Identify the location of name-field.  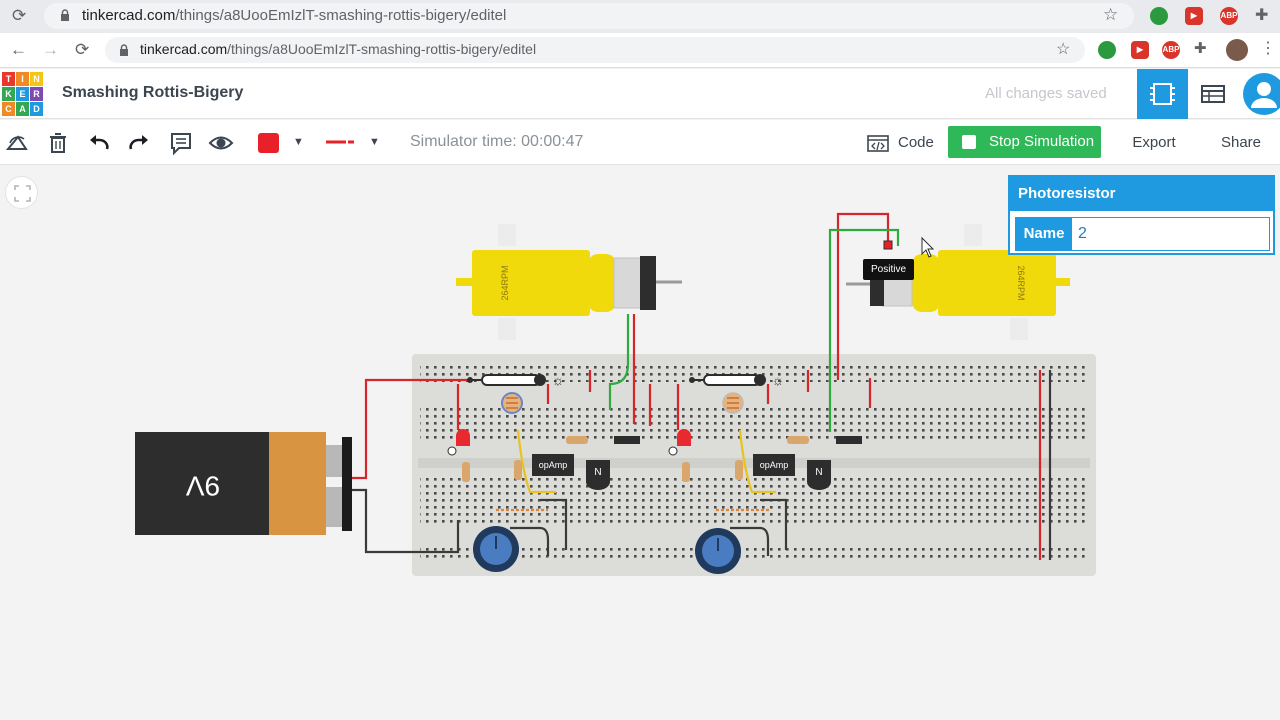
(1168, 234).